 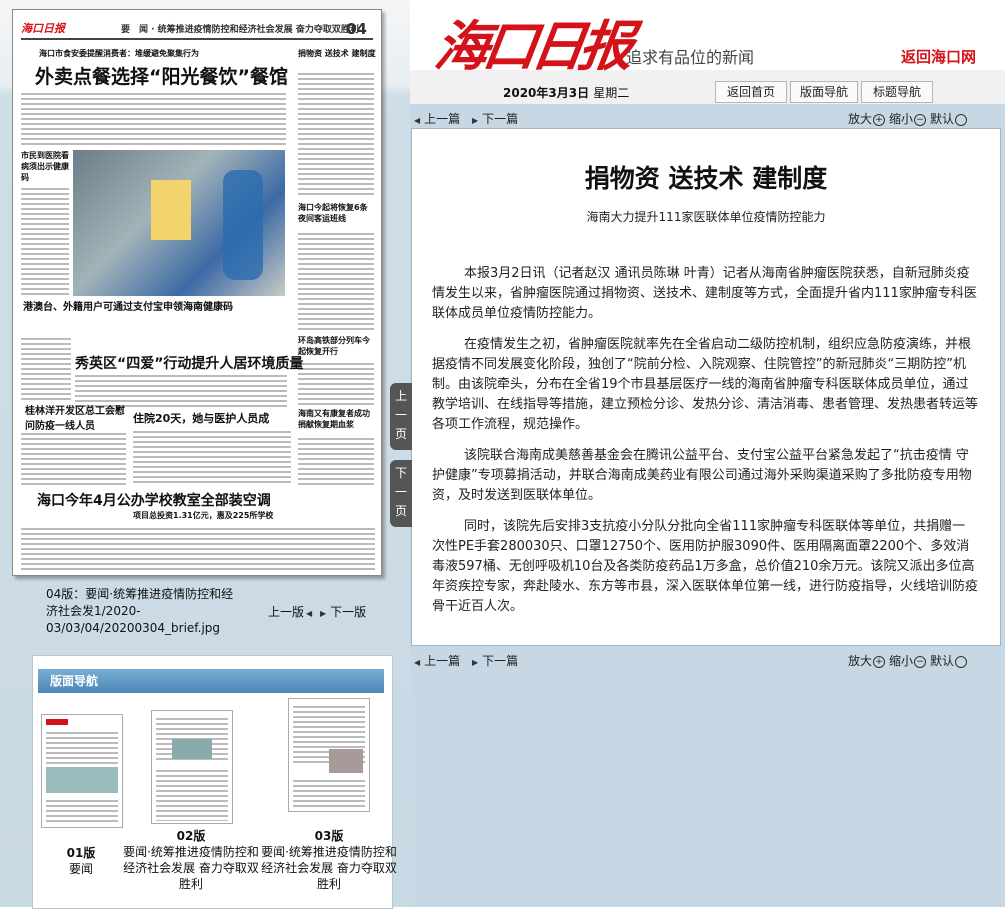 I want to click on article-pager-top: ◀ 上一篇 ▶ 下一篇 放大 + 缩小 − 默认, so click(x=707, y=117).